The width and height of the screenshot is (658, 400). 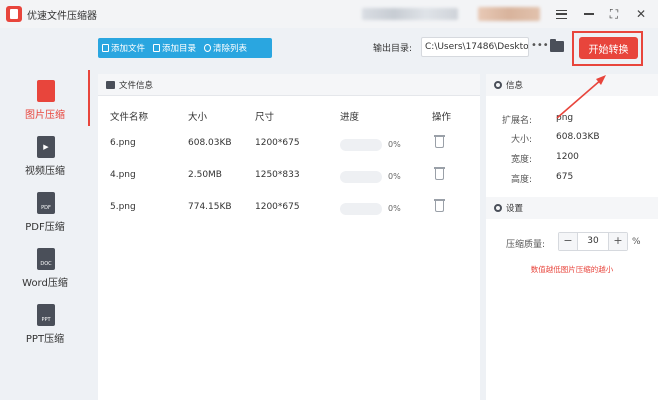 I want to click on folder-outline-icon, so click(x=157, y=48).